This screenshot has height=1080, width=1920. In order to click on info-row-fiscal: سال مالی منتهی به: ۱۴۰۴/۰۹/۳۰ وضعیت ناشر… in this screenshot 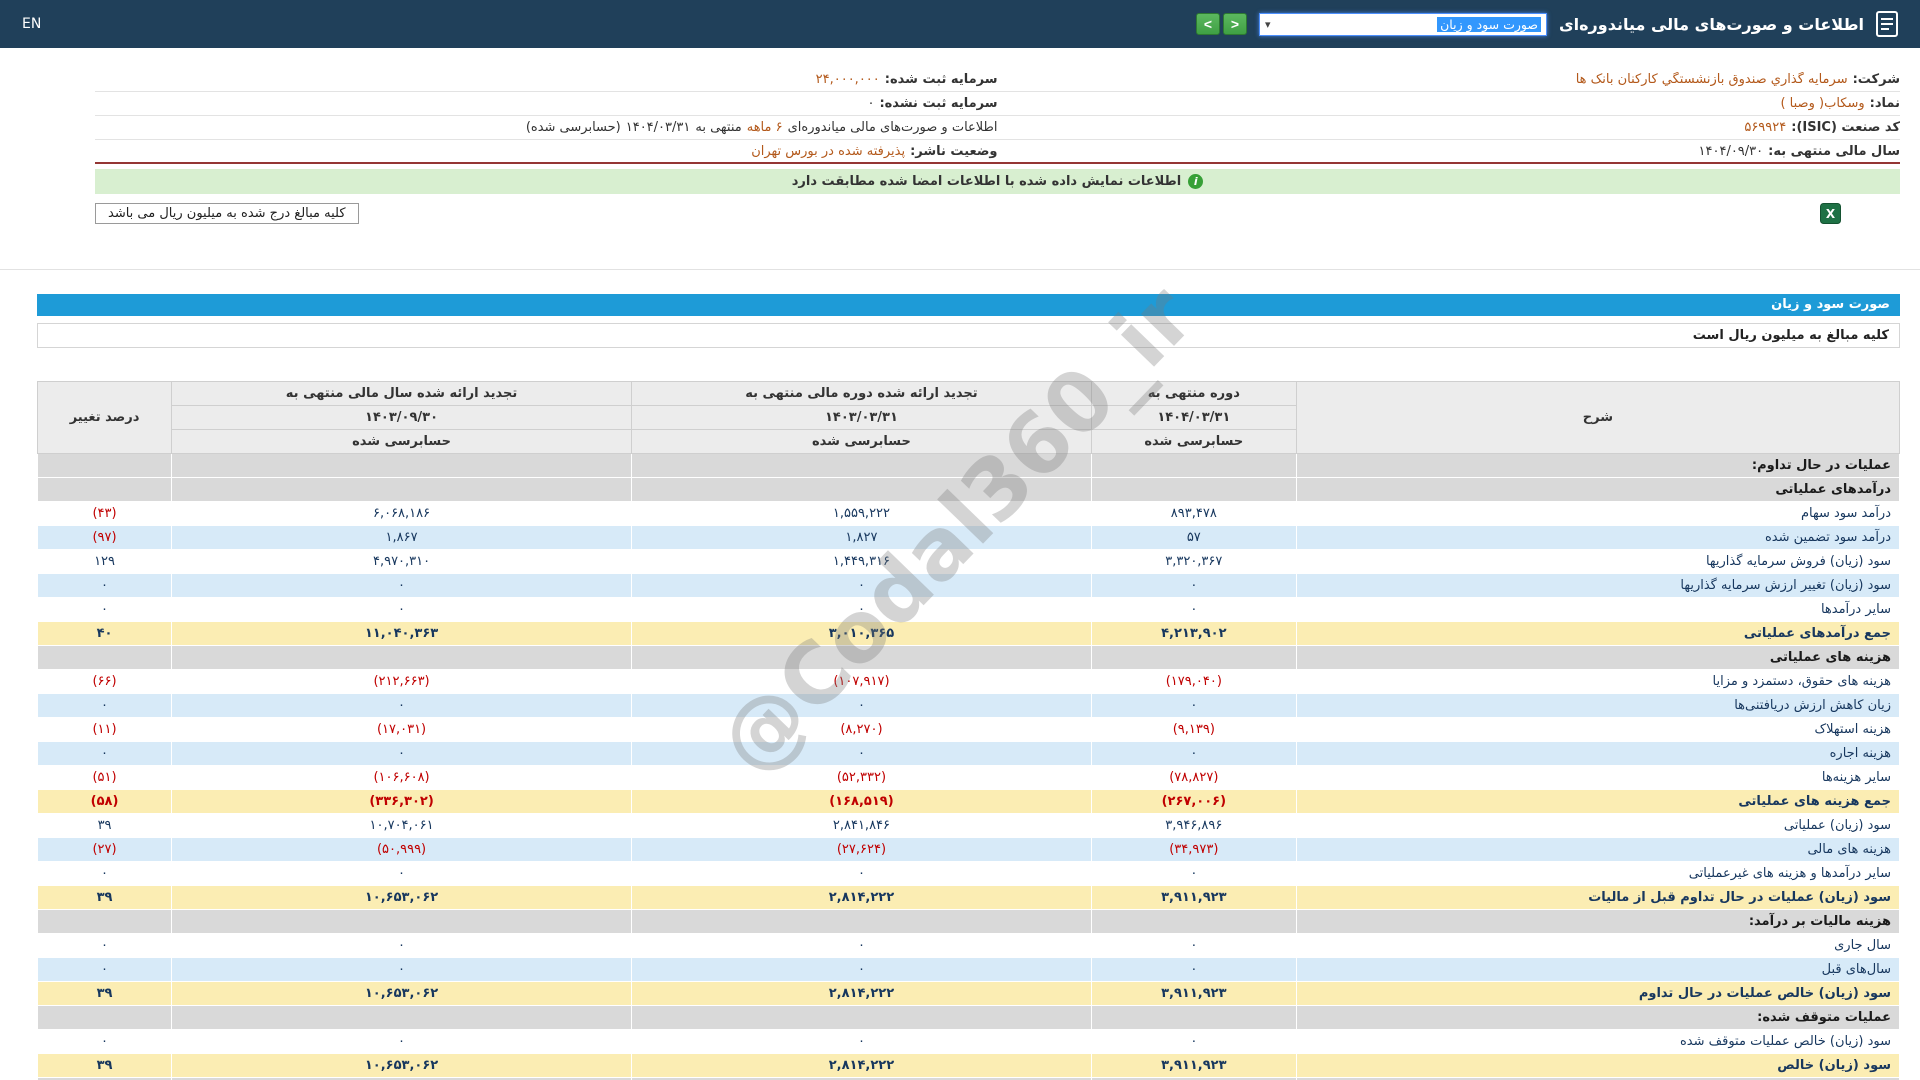, I will do `click(997, 152)`.